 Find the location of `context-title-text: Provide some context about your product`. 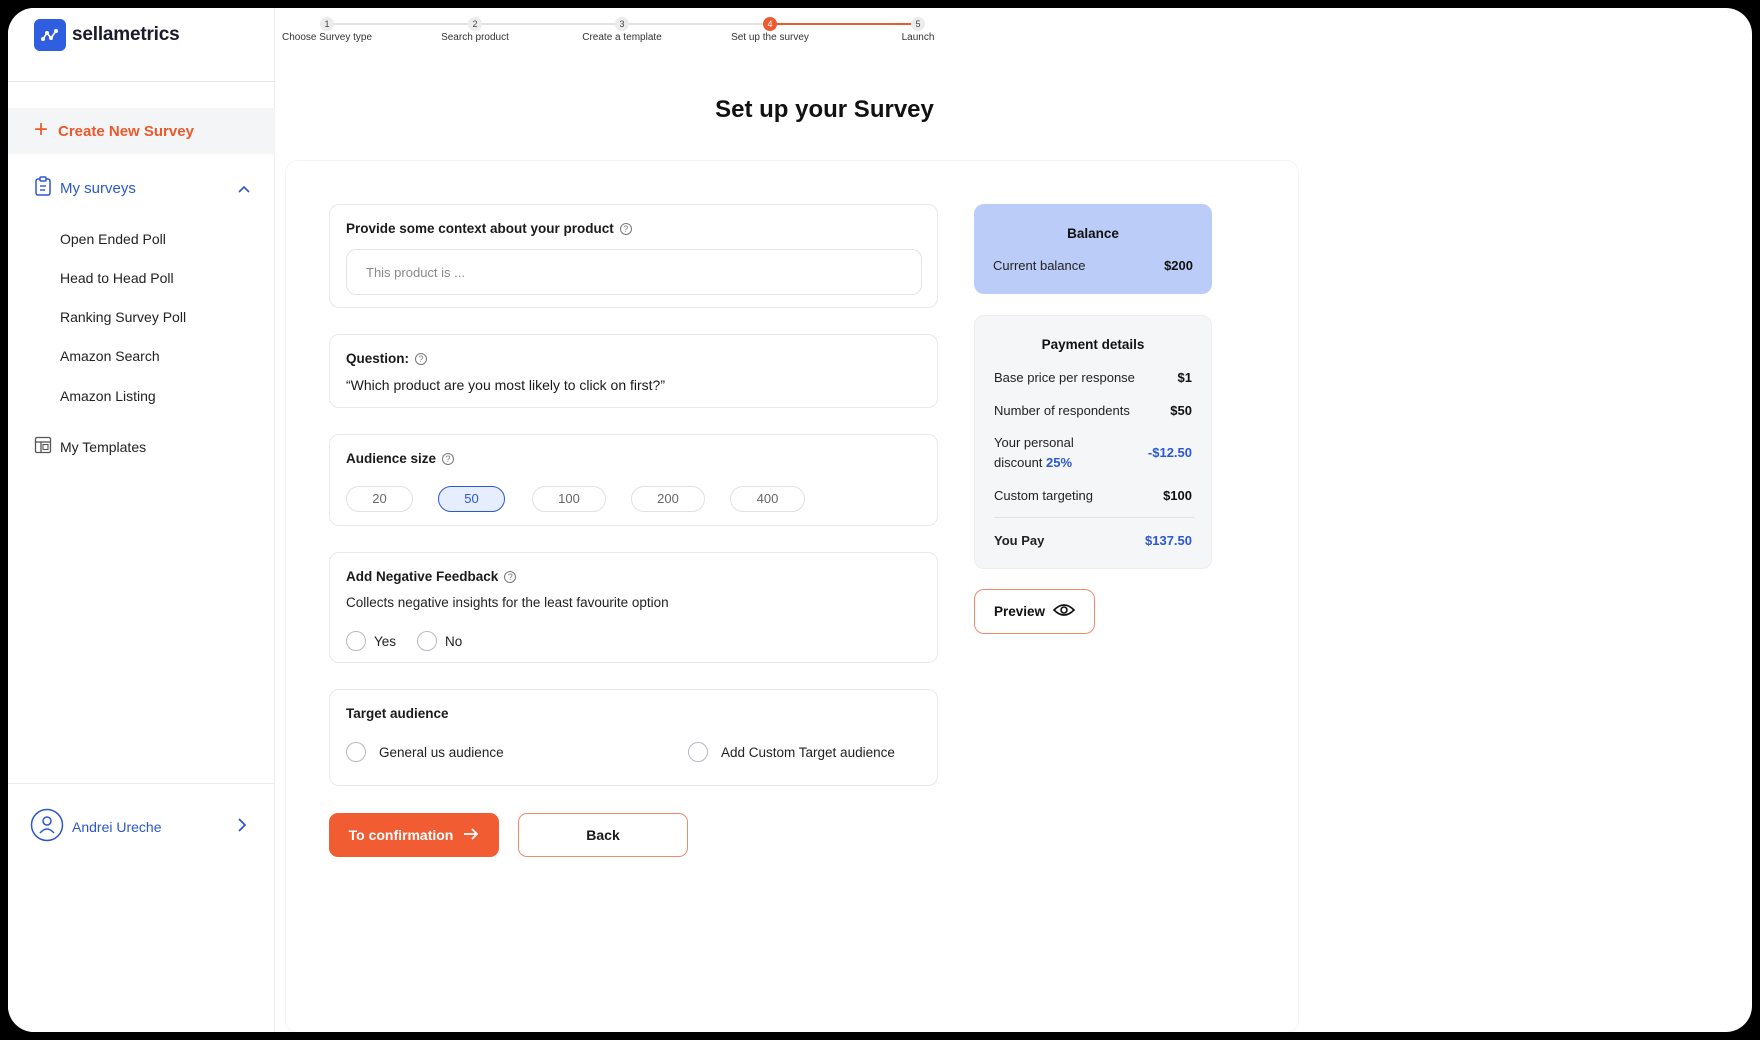

context-title-text: Provide some context about your product is located at coordinates (480, 228).